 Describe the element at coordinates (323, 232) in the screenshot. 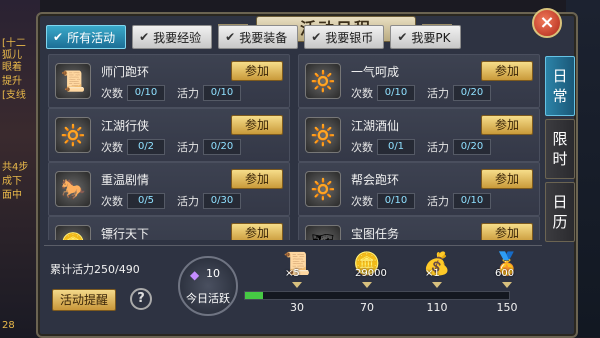

I see `treasure-map-icon: 🗺` at that location.